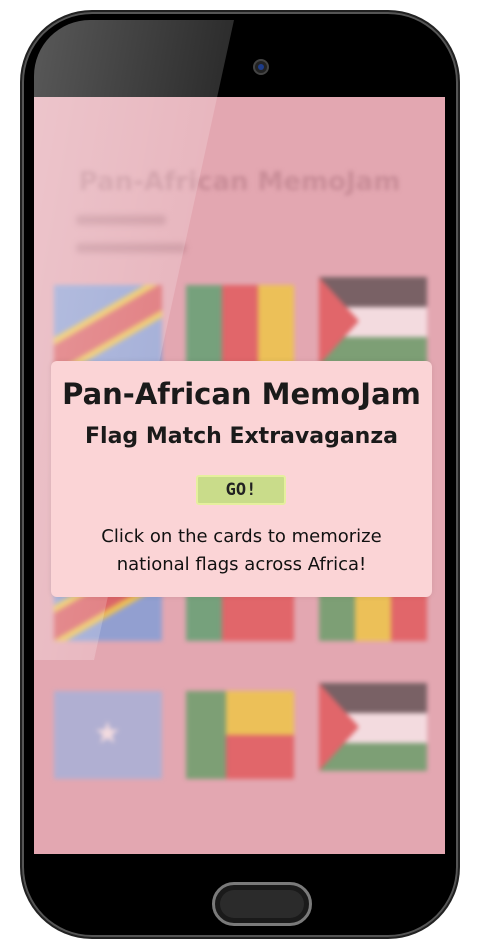 Image resolution: width=480 pixels, height=949 pixels. I want to click on dialog-title: Pan-African MemoJam, so click(241, 394).